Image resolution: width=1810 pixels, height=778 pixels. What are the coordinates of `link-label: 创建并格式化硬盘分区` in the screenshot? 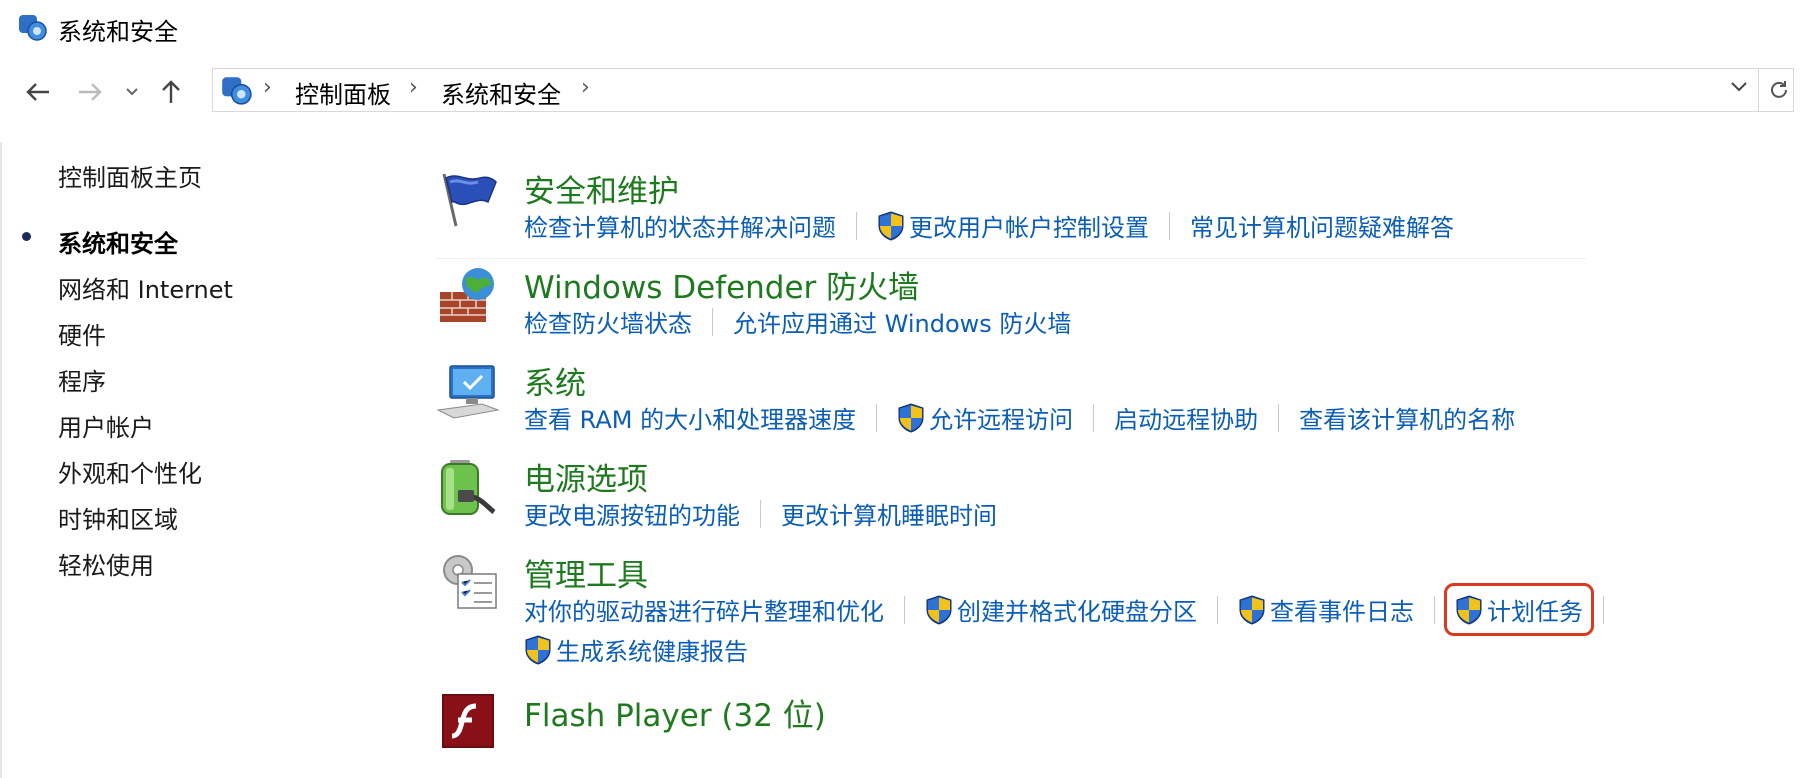 It's located at (1077, 612).